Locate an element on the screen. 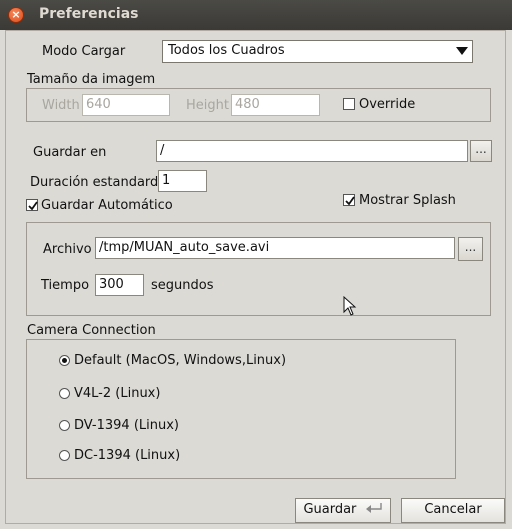 The height and width of the screenshot is (529, 512). close-icon: × is located at coordinates (16, 15).